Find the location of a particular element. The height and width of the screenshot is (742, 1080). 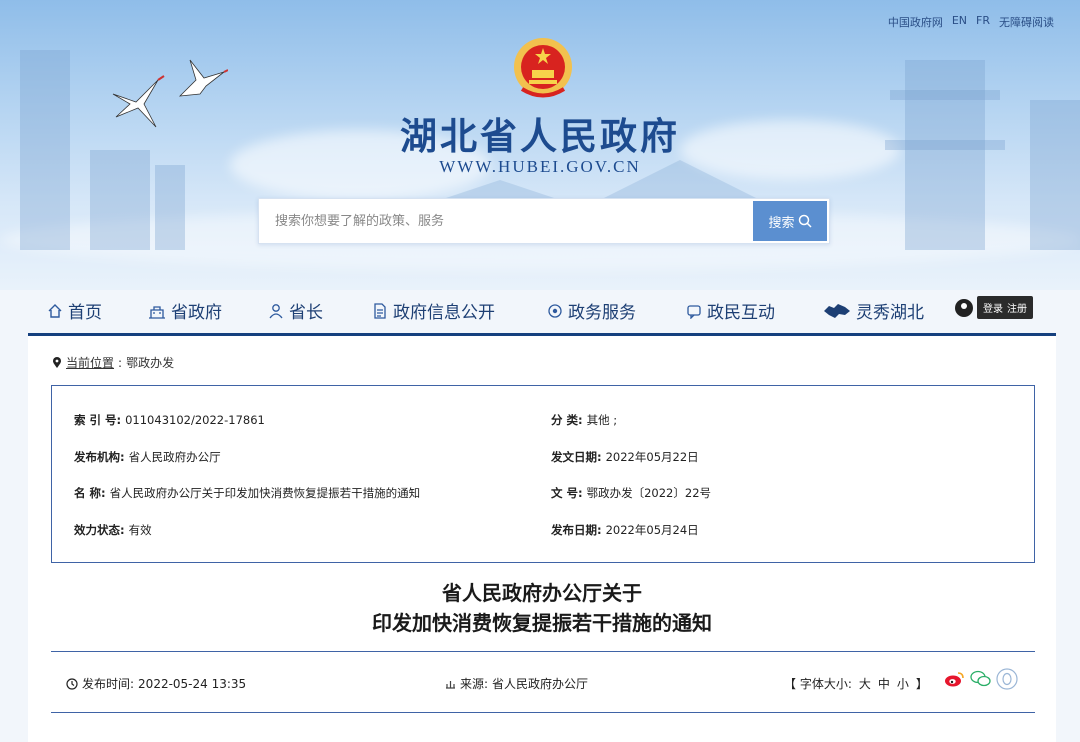

info-label: 索 引 号: is located at coordinates (98, 420).